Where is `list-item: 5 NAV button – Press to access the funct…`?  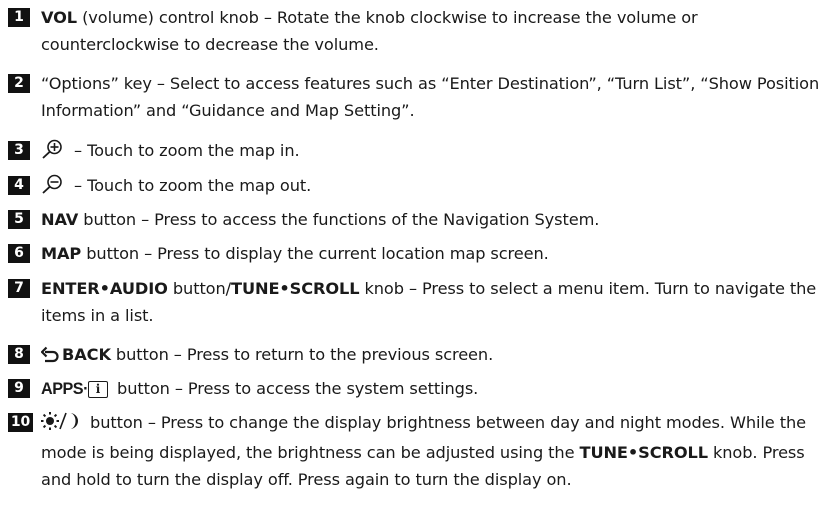 list-item: 5 NAV button – Press to access the funct… is located at coordinates (416, 219).